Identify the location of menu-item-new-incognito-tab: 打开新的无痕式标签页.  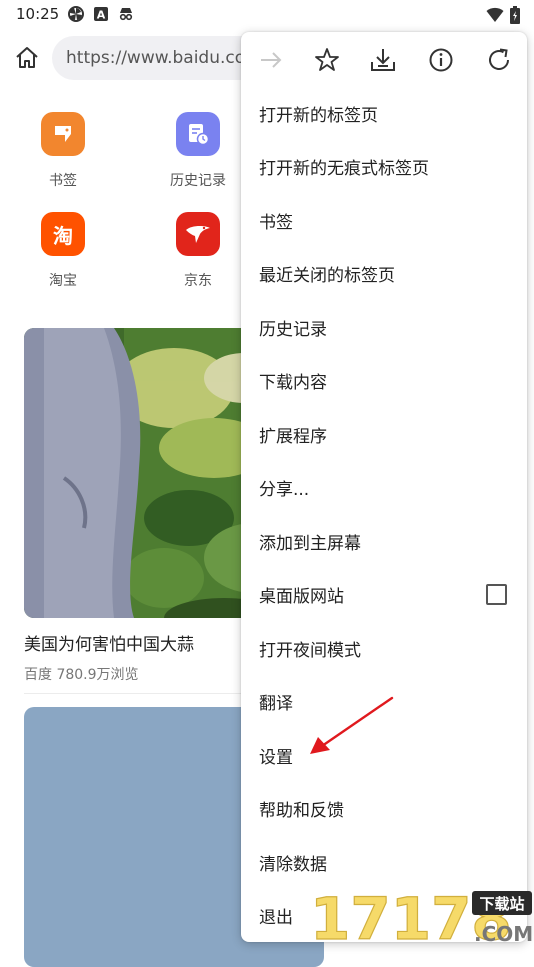
(384, 165).